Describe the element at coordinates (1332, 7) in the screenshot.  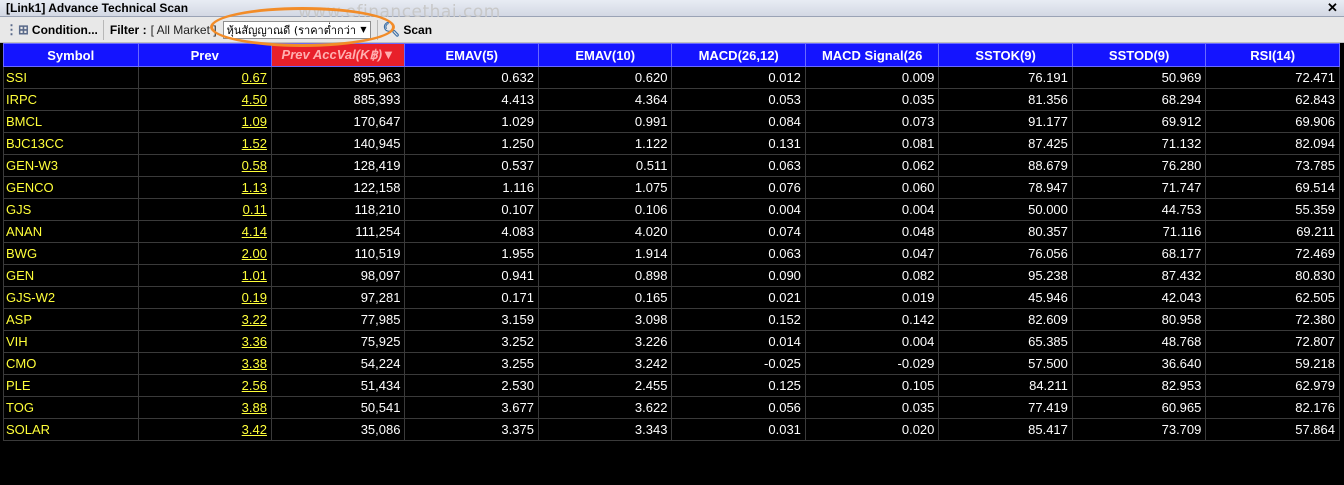
I see `close-icon: ✕` at that location.